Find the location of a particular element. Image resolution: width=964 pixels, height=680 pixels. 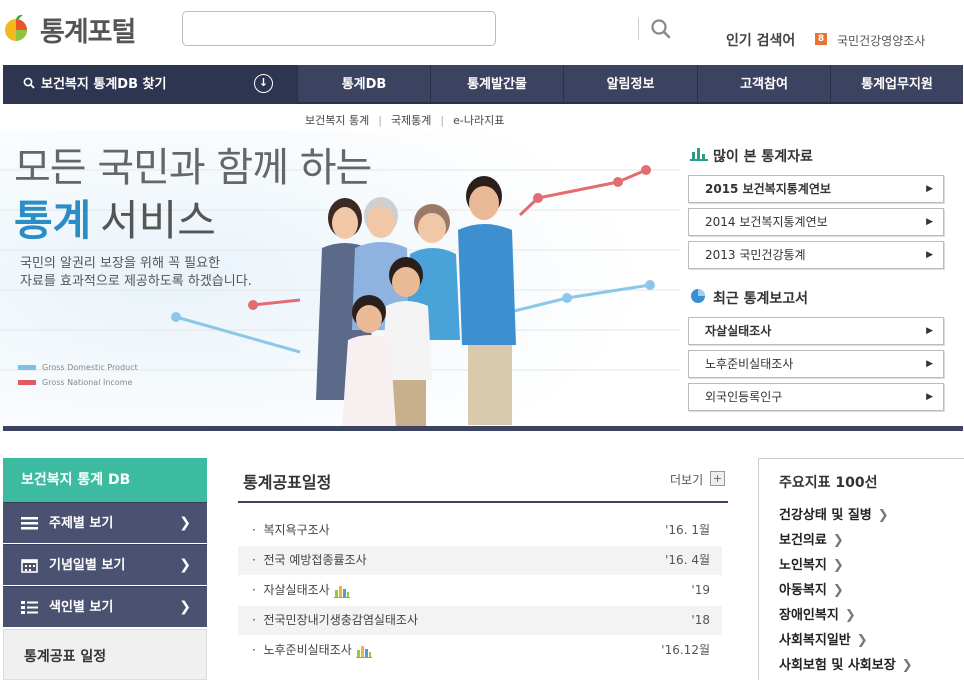

indicator-label: 사회복지일반 is located at coordinates (815, 640).